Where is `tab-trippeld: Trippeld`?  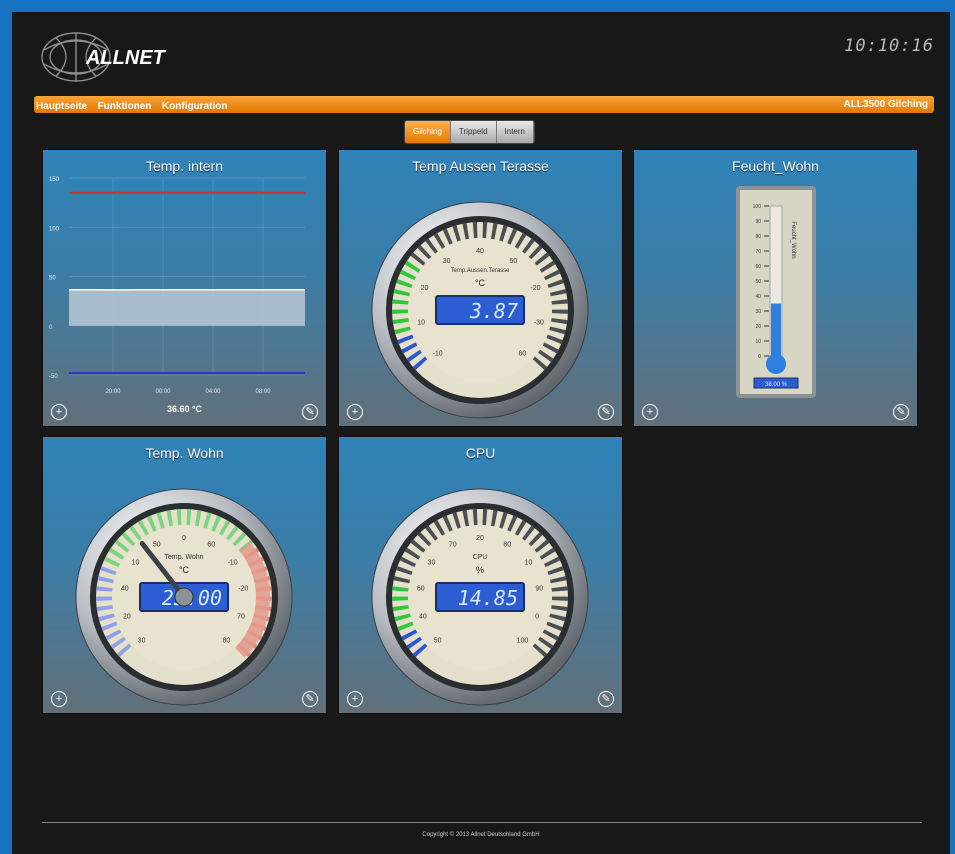 tab-trippeld: Trippeld is located at coordinates (473, 132).